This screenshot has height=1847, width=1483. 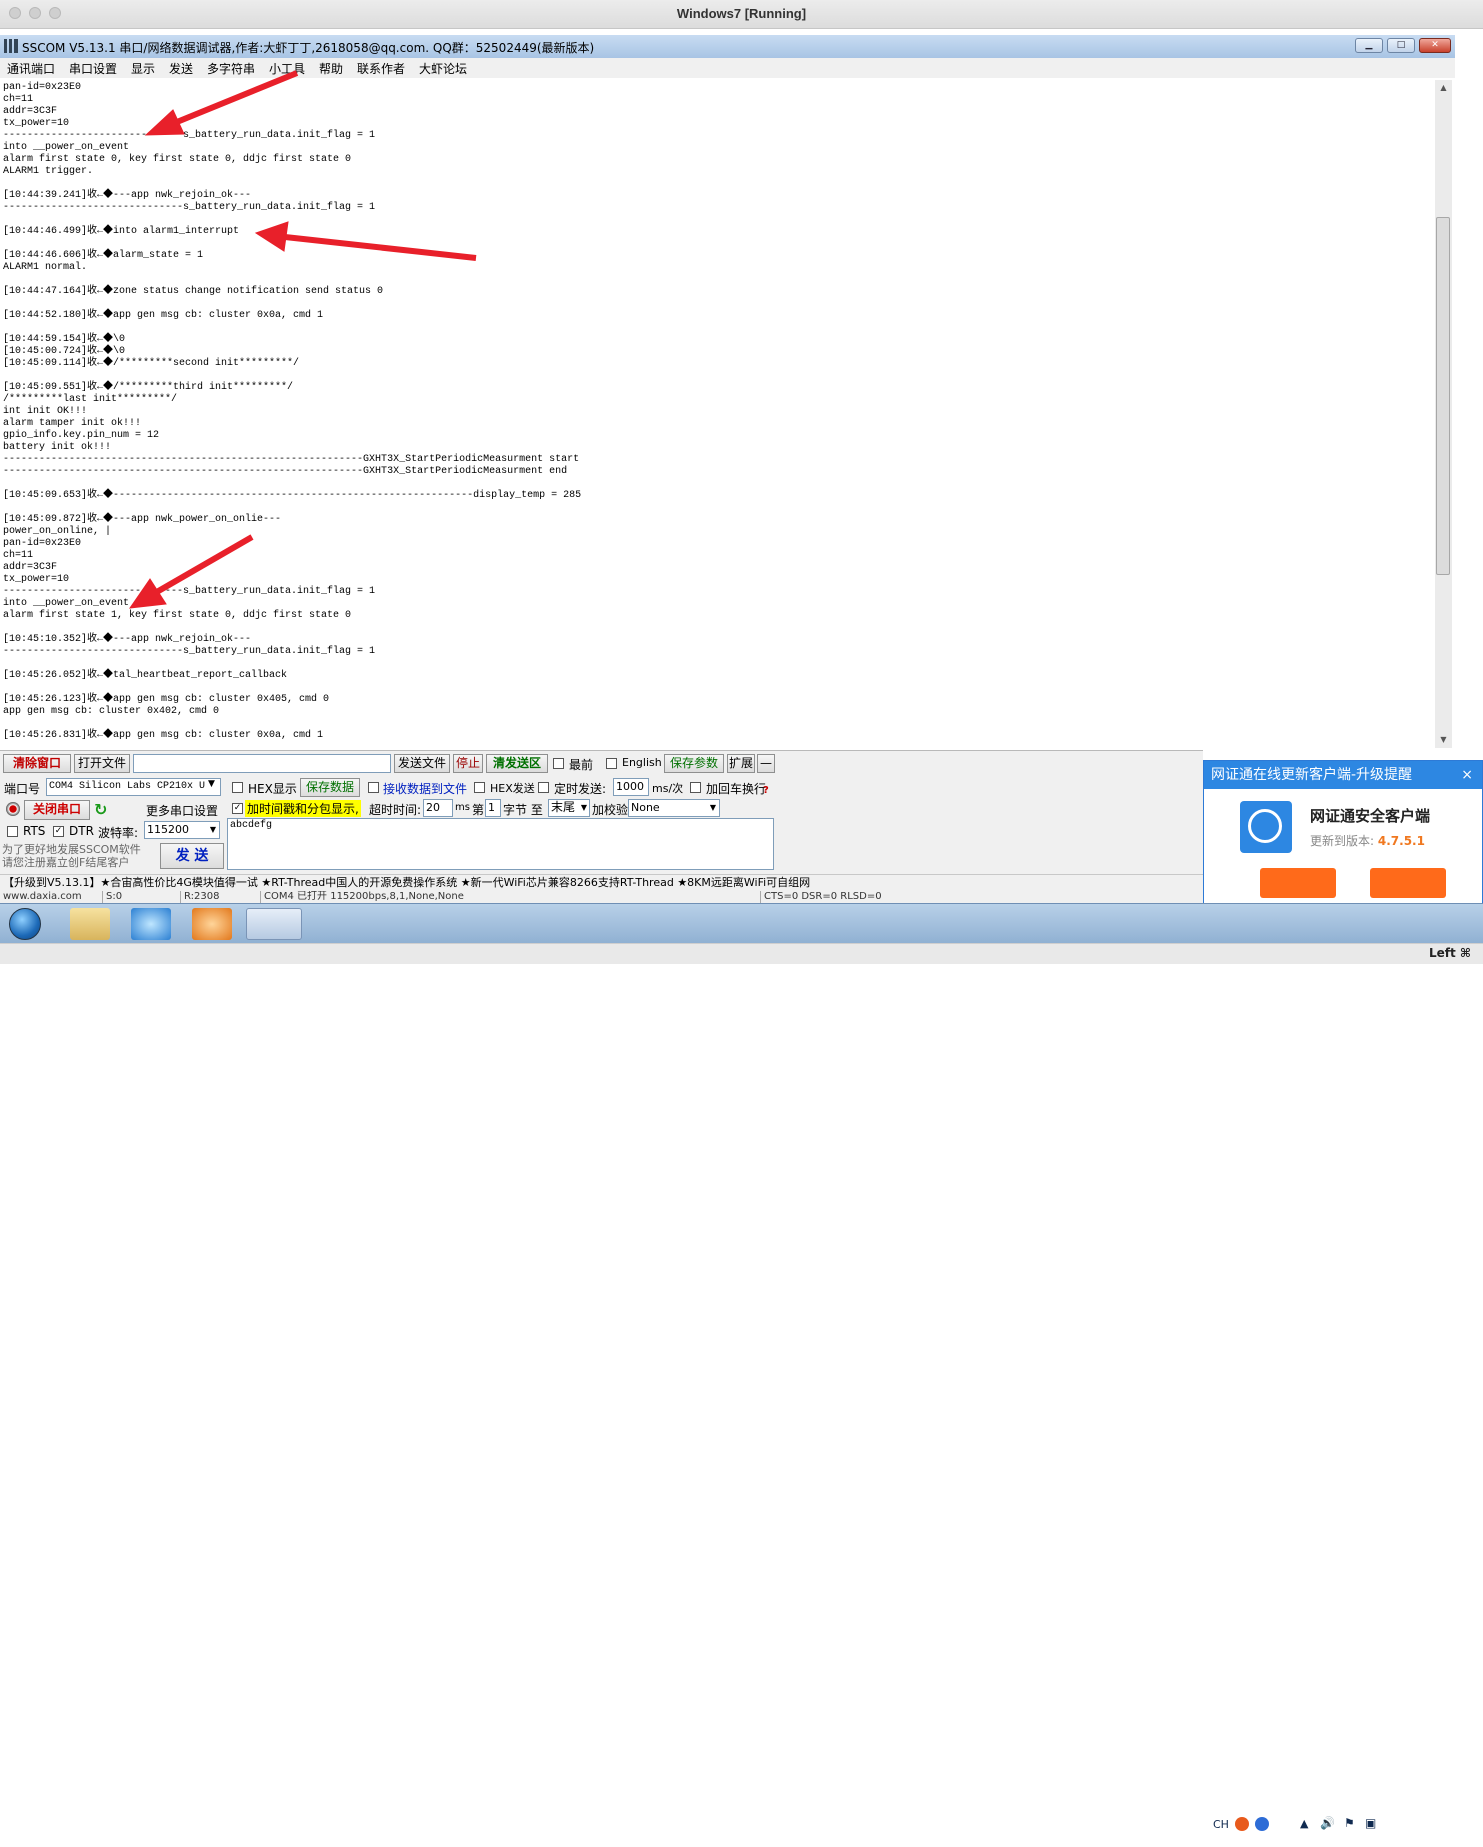 I want to click on expand-button: 扩展, so click(x=741, y=763).